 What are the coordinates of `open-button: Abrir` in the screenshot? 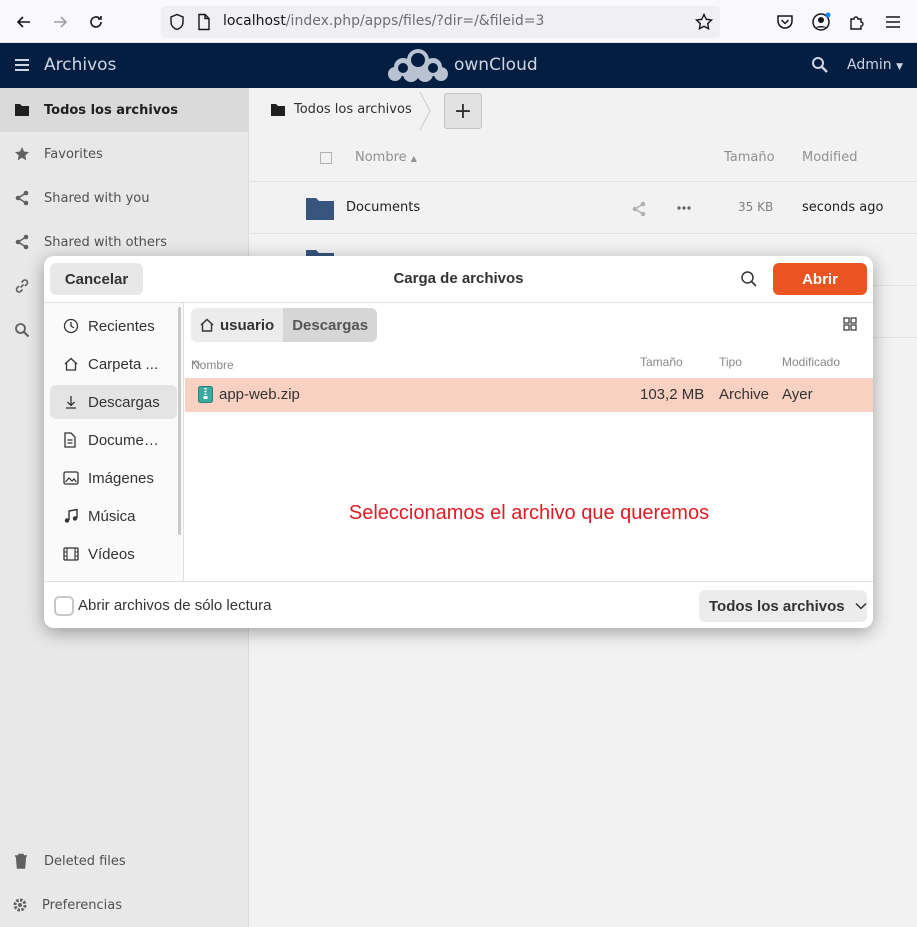 It's located at (820, 279).